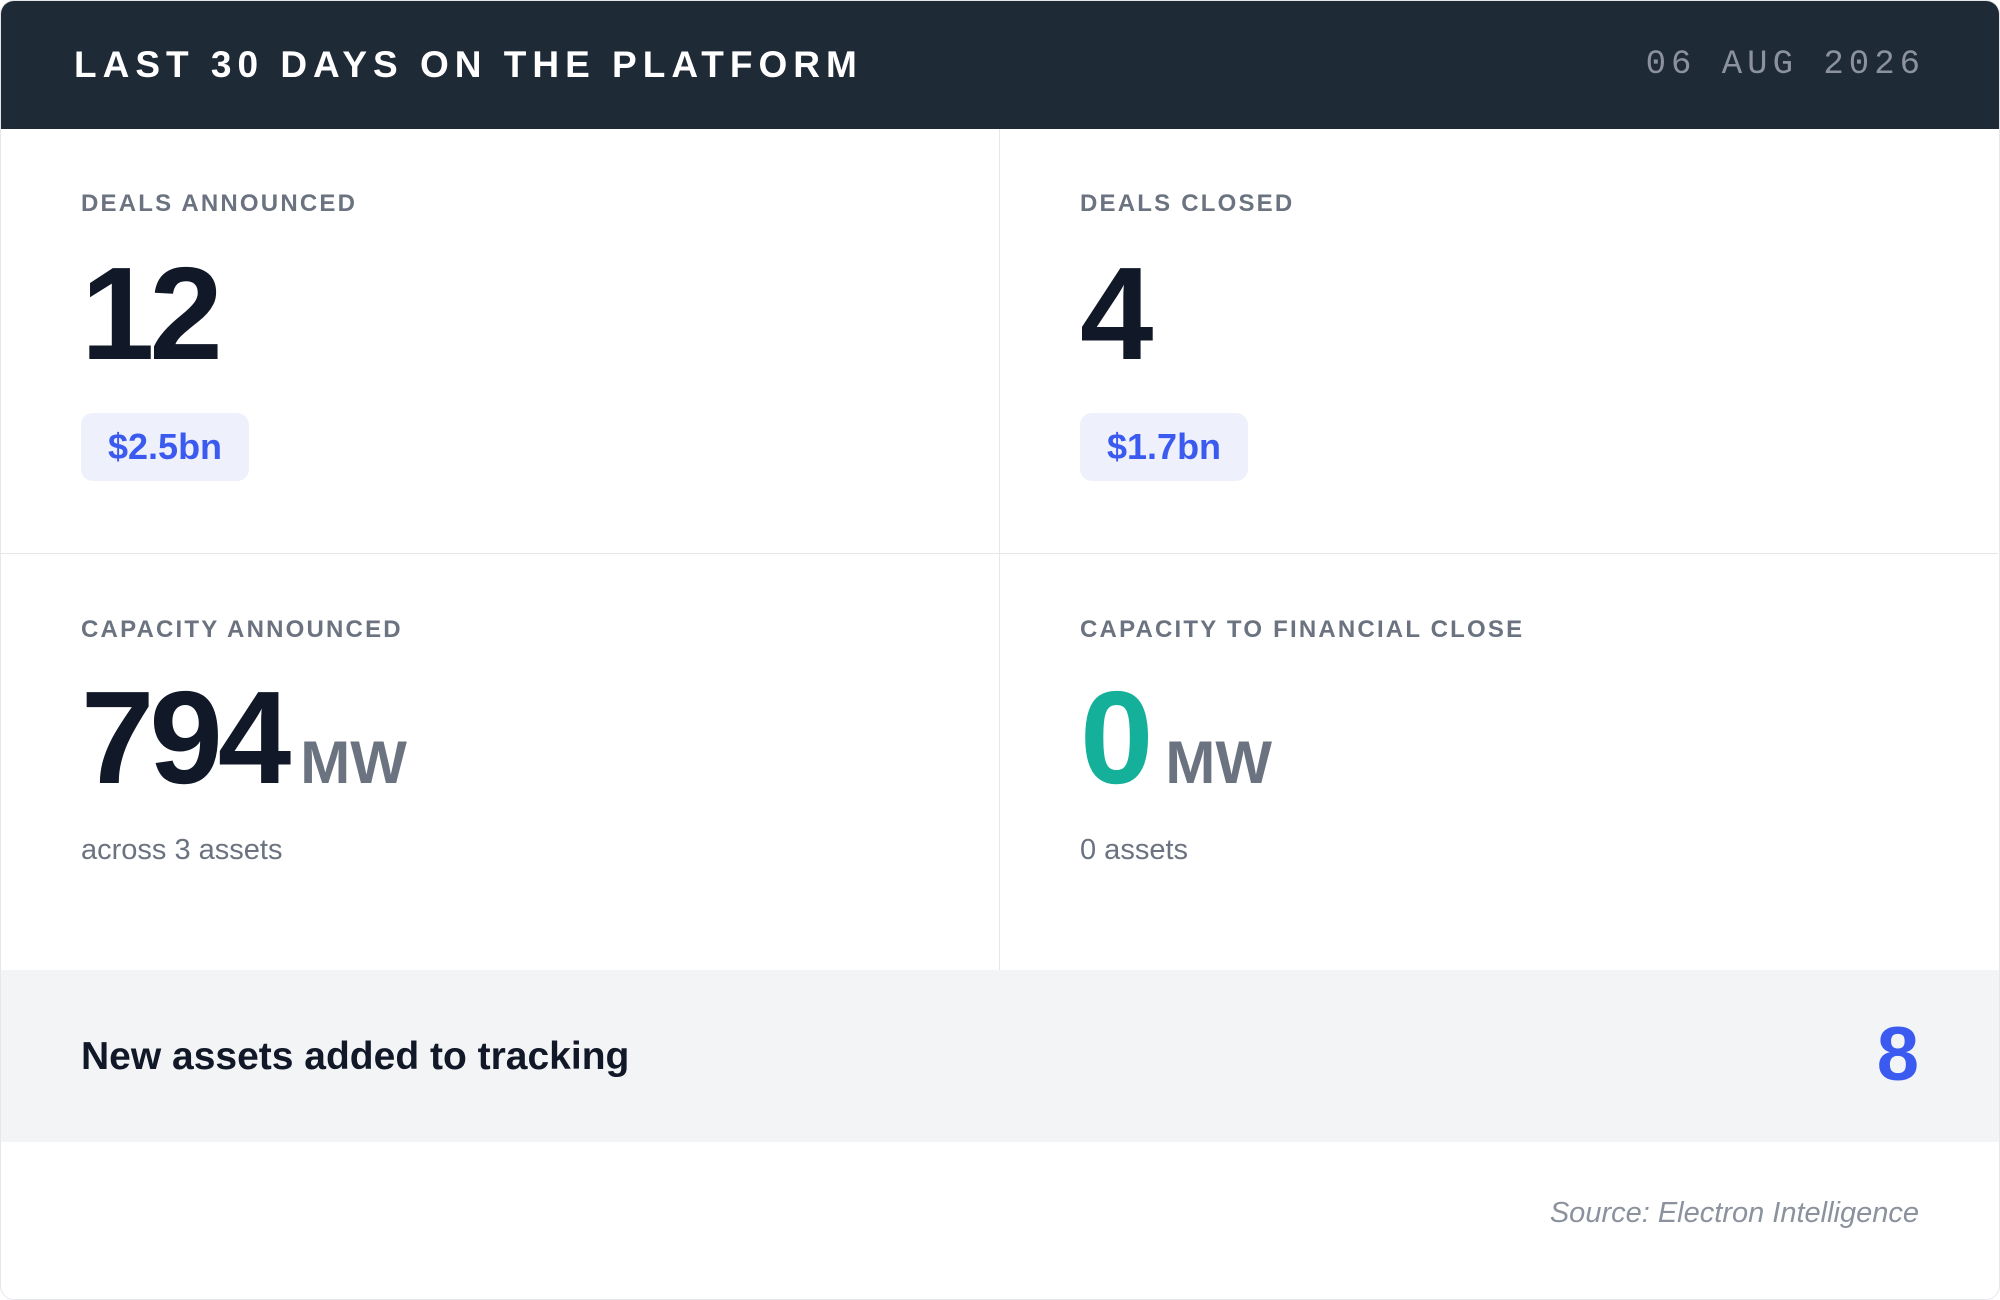 This screenshot has height=1300, width=2000. What do you see at coordinates (1734, 1213) in the screenshot?
I see `source-credit: Source: Electron Intelligence` at bounding box center [1734, 1213].